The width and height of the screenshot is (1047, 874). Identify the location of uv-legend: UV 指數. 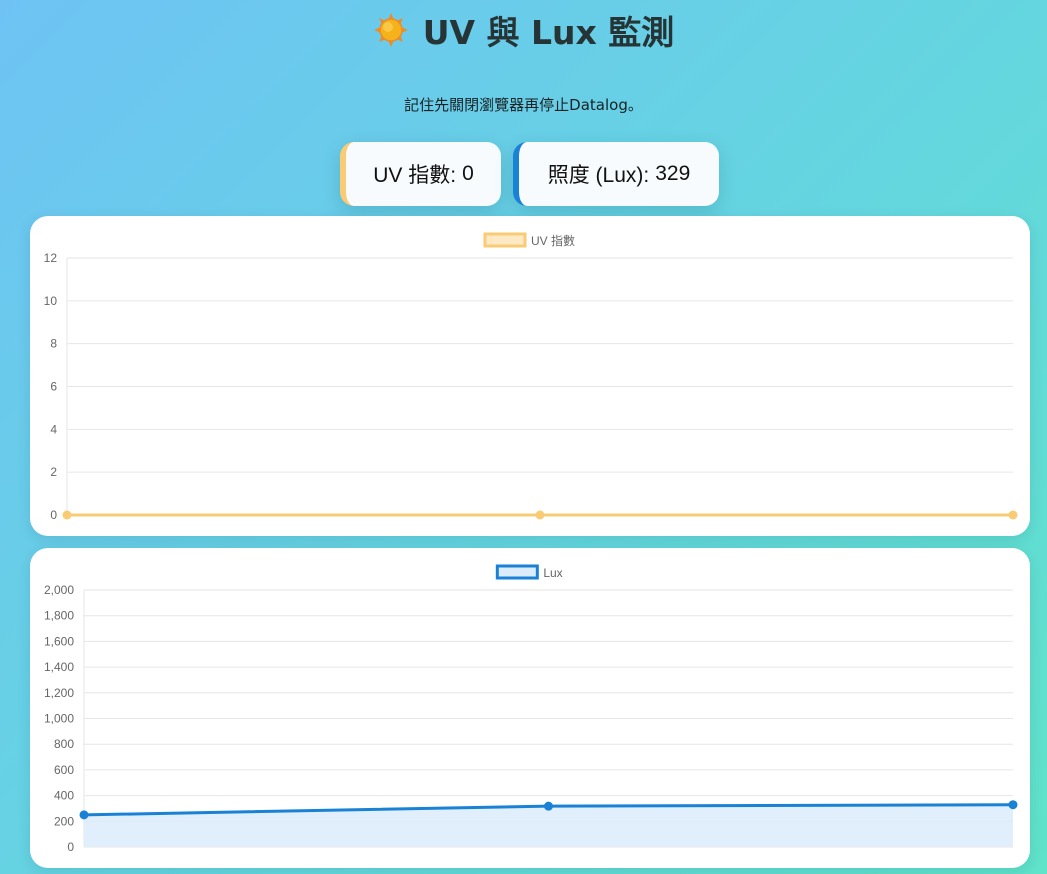
(529, 240).